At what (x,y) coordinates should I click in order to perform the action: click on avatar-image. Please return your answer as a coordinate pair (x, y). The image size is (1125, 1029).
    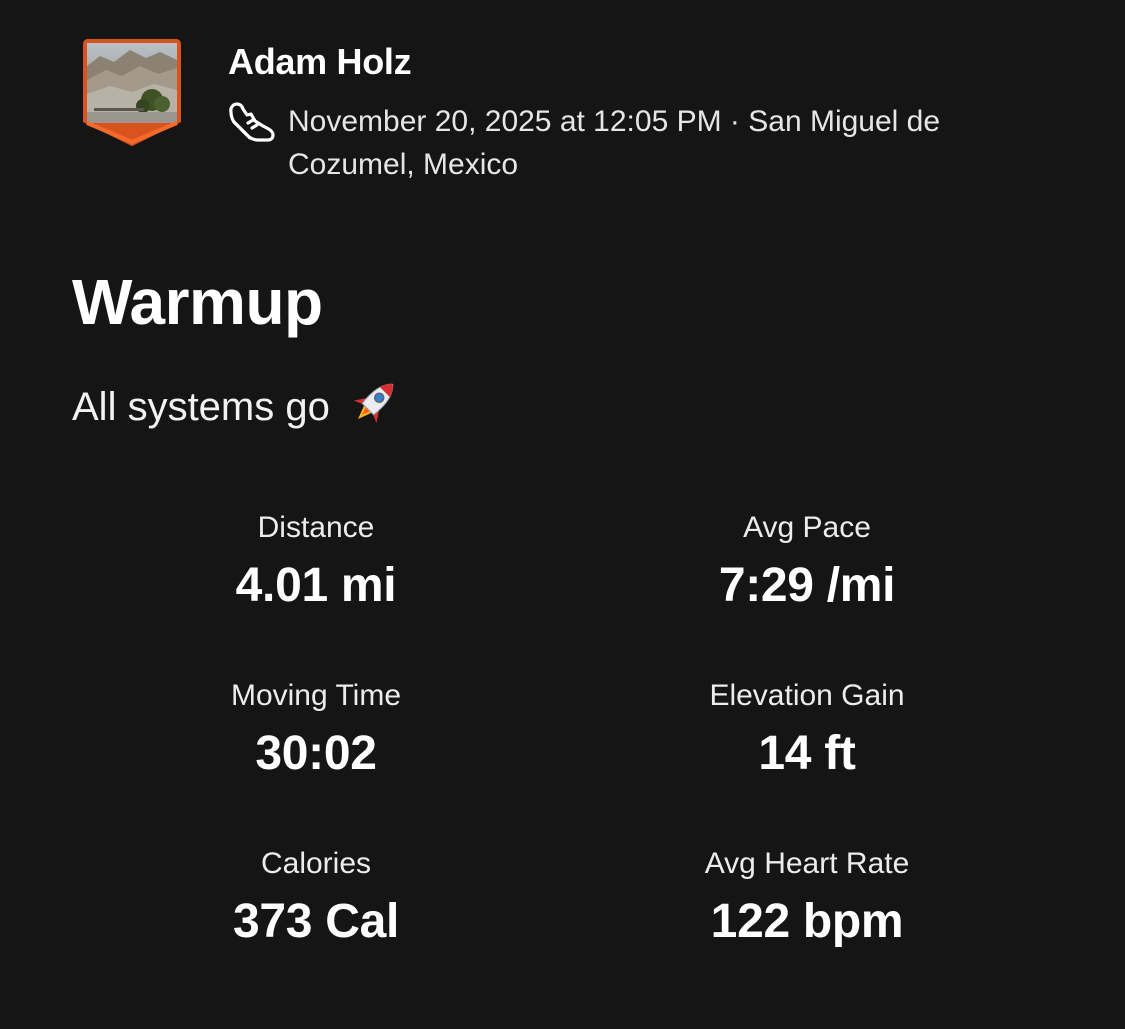
    Looking at the image, I should click on (132, 92).